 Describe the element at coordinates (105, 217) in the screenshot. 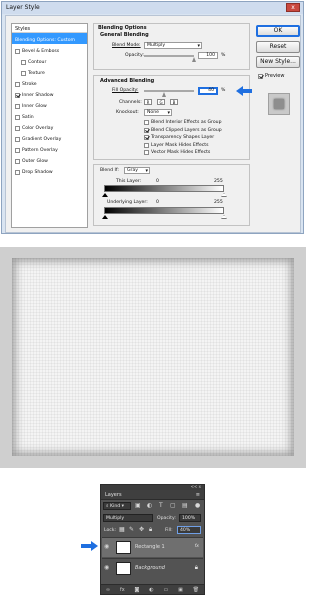

I see `underlying-layer-low-handle` at that location.